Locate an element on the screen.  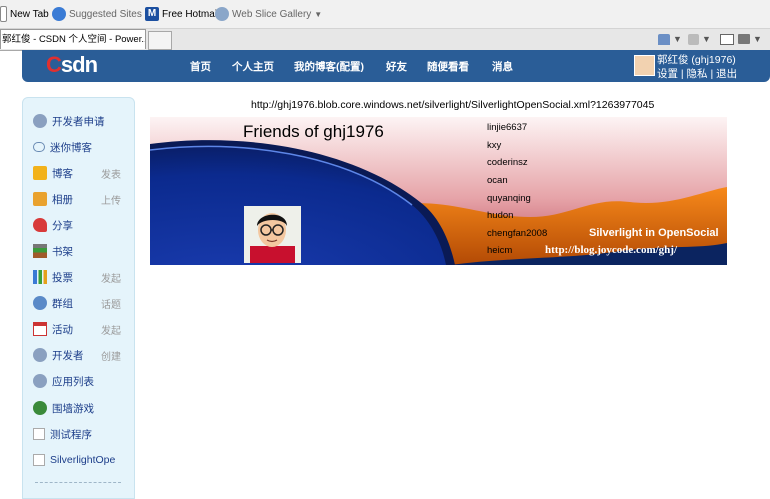
sidebar-item-share: 分享 is located at coordinates (81, 225).